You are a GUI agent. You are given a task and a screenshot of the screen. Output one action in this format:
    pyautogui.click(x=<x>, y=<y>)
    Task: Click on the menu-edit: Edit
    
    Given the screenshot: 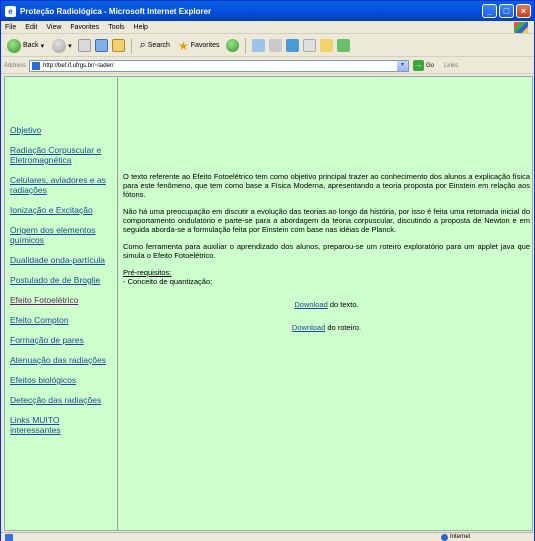 What is the action you would take?
    pyautogui.click(x=31, y=27)
    